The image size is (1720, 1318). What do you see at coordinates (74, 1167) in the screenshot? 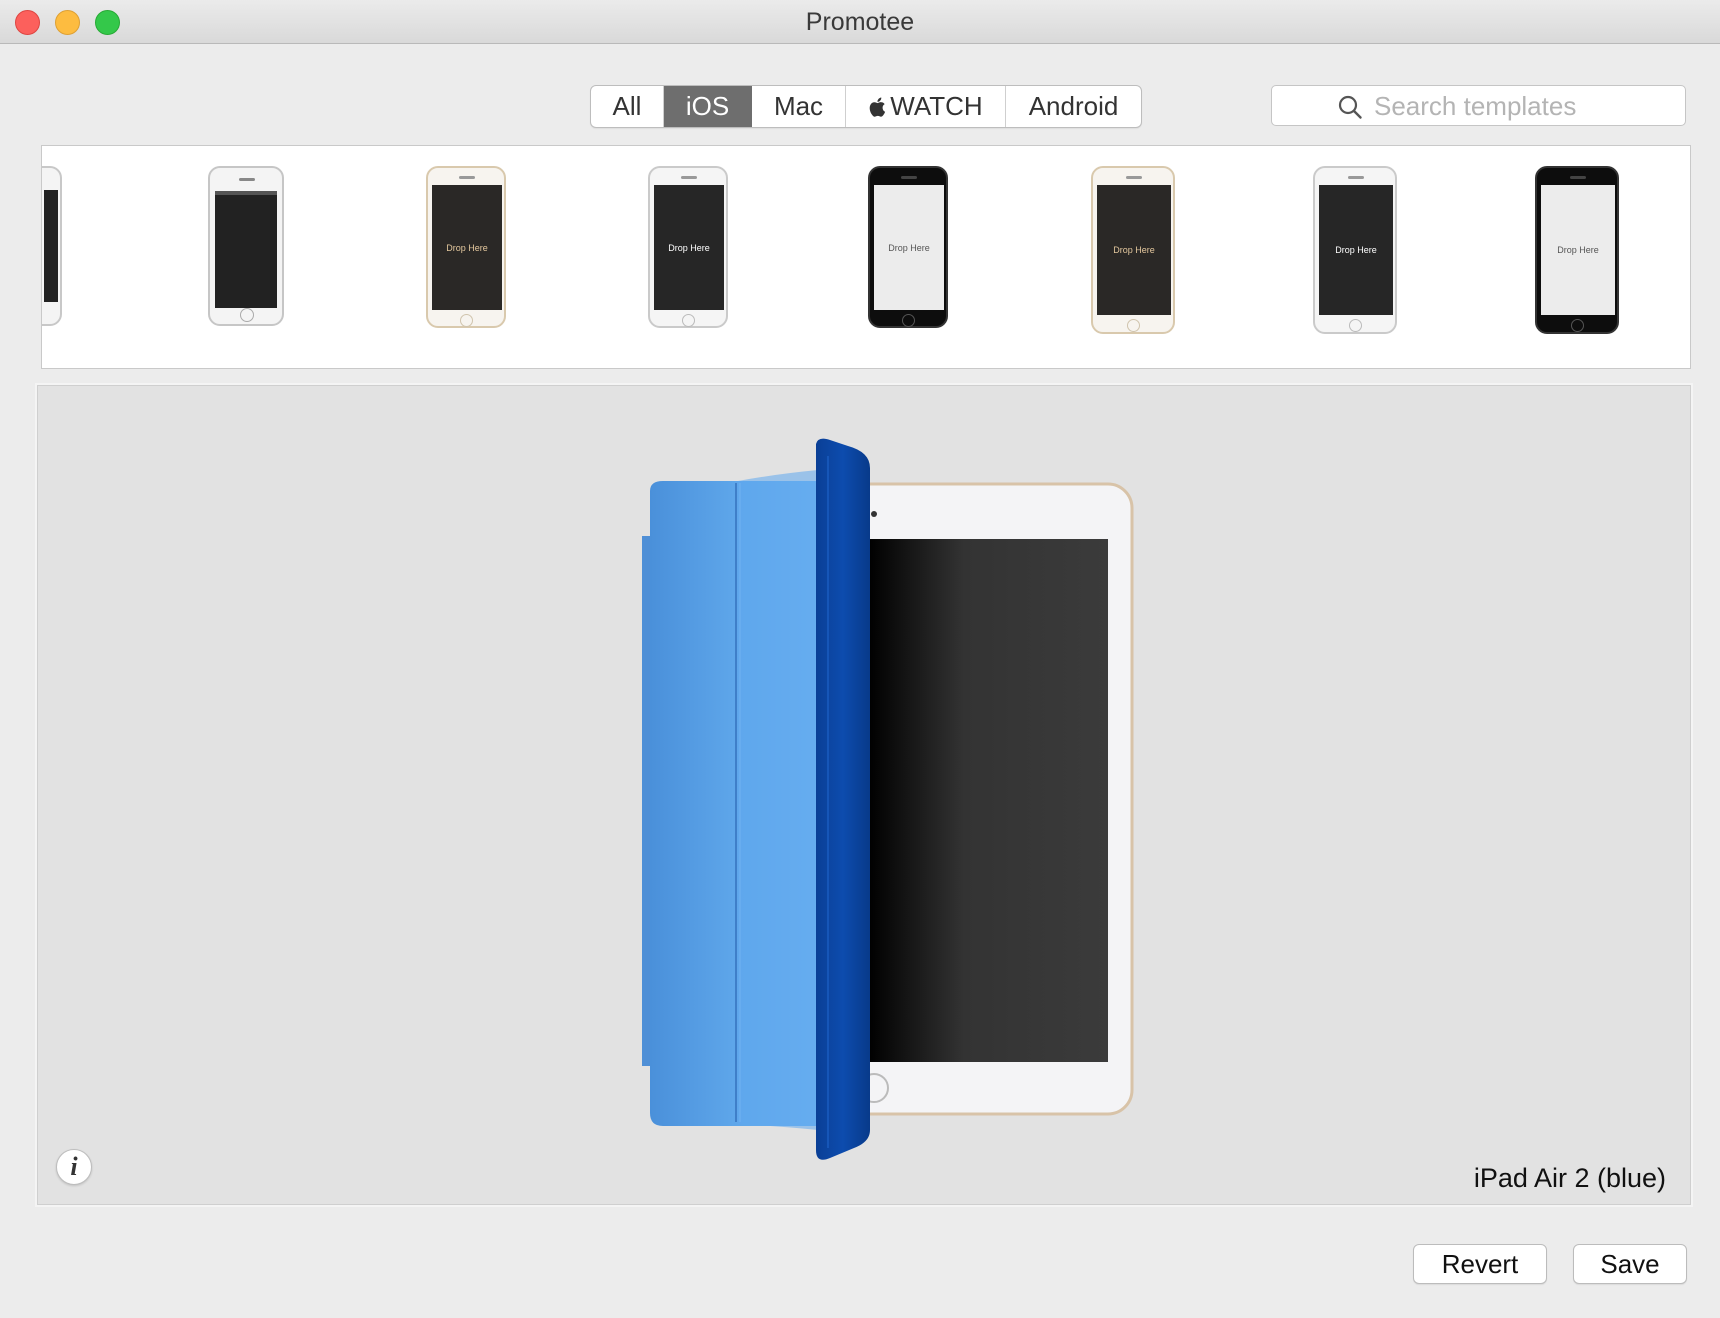
I see `info-button: i` at bounding box center [74, 1167].